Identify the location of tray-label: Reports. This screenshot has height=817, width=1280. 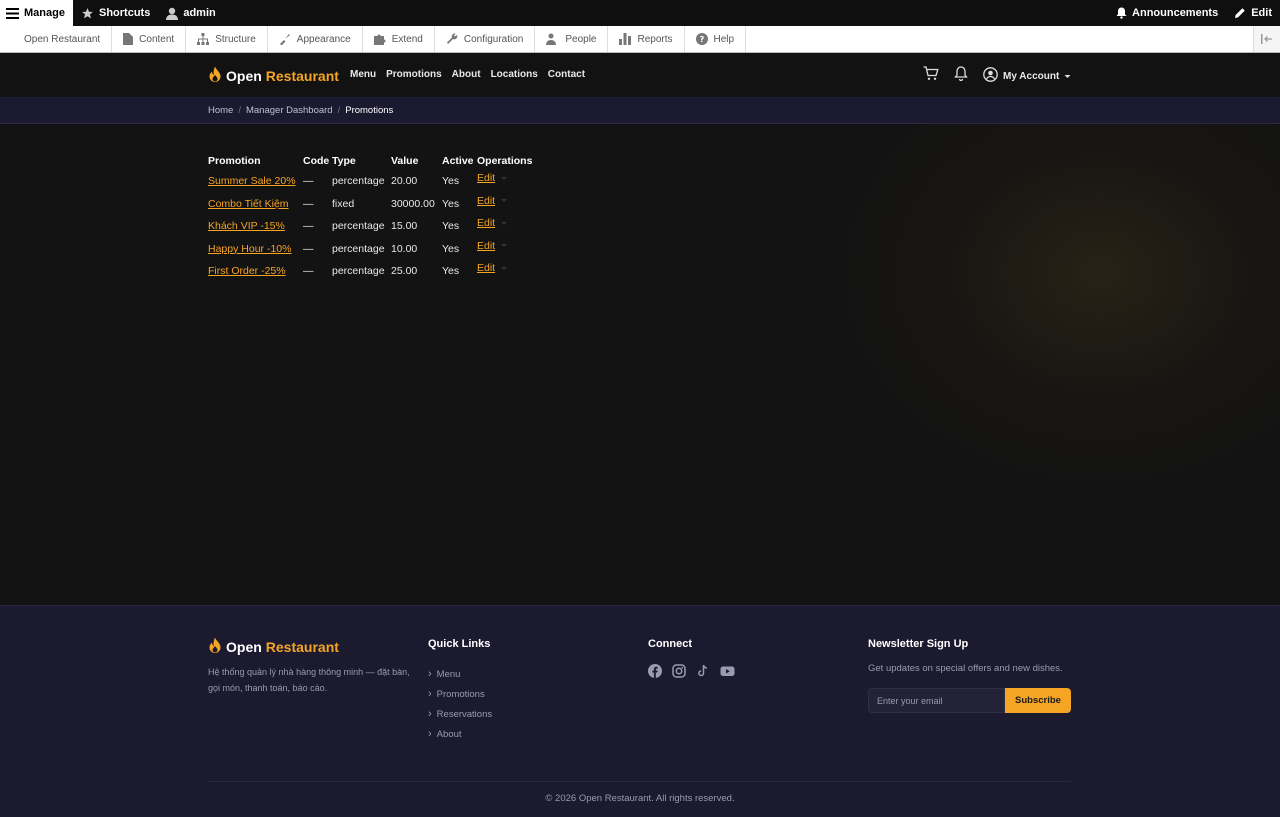
(655, 39).